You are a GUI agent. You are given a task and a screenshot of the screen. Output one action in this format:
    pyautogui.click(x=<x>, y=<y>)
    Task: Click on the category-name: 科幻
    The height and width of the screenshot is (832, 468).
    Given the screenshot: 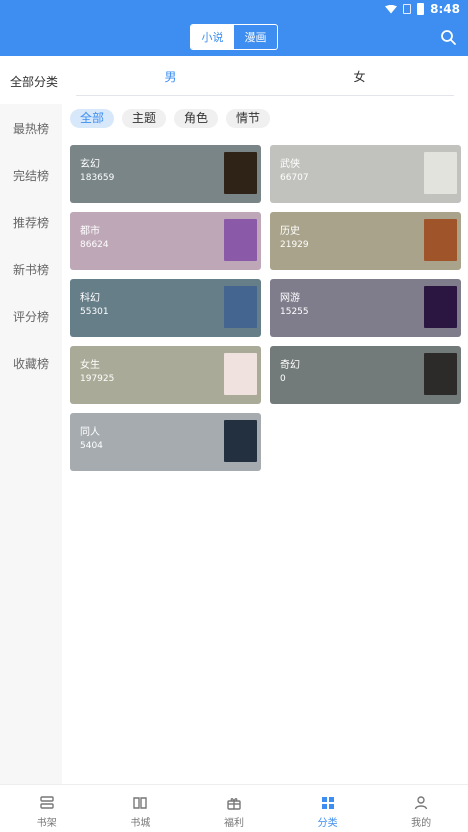 What is the action you would take?
    pyautogui.click(x=90, y=298)
    